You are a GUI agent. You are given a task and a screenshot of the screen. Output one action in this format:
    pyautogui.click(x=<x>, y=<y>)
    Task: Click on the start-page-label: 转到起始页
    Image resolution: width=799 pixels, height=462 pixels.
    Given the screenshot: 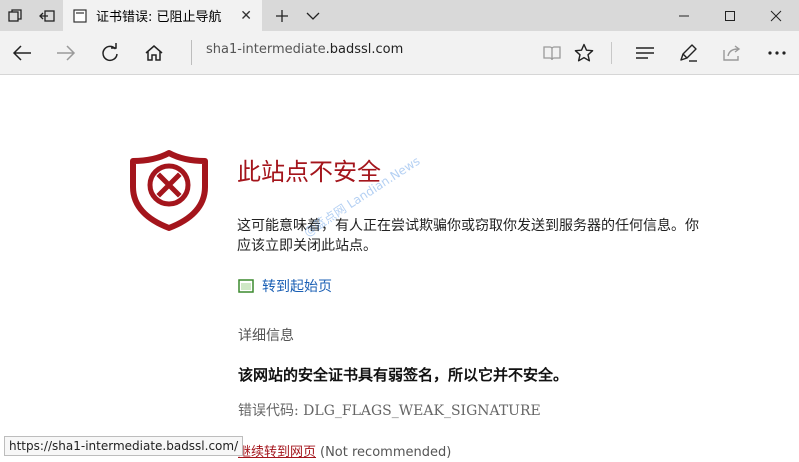 What is the action you would take?
    pyautogui.click(x=297, y=287)
    